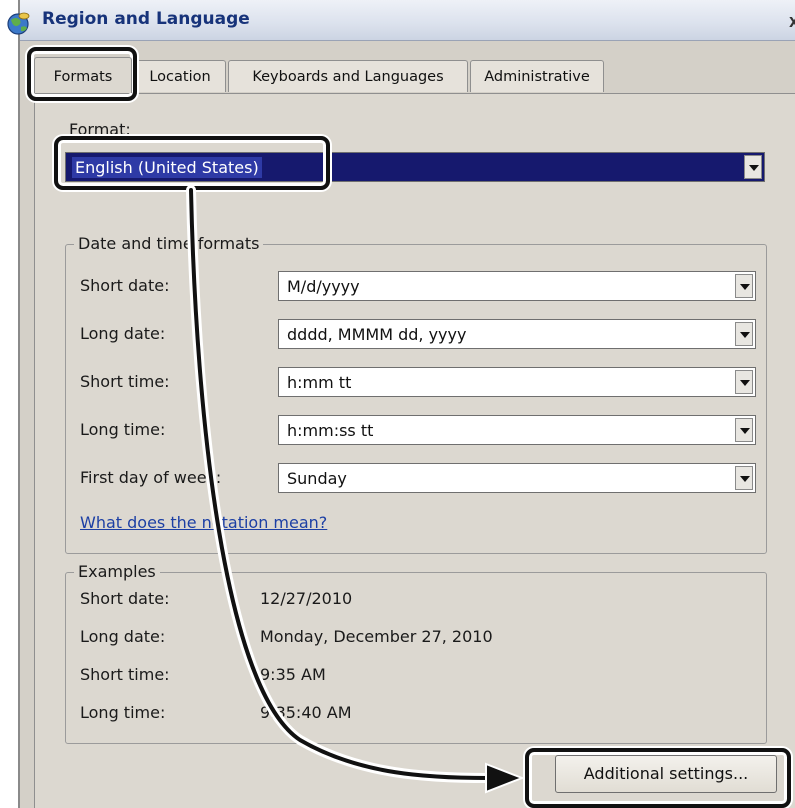  What do you see at coordinates (123, 636) in the screenshot?
I see `example-long-date-label: Long date:` at bounding box center [123, 636].